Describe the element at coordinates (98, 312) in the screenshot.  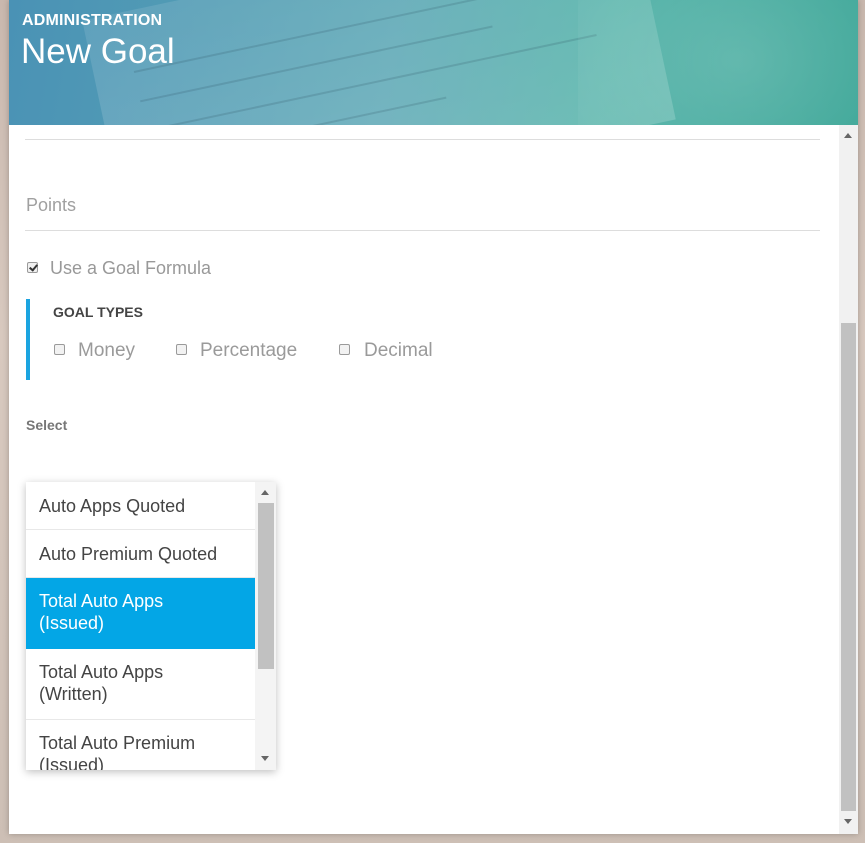
I see `goal-types-title: GOAL TYPES` at that location.